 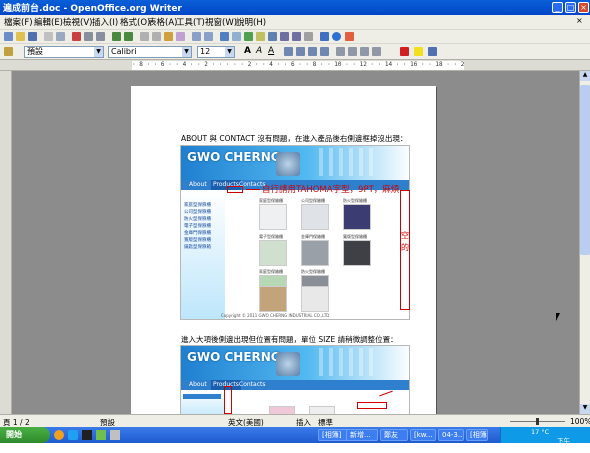 I want to click on font-name-select: Calibri ▼, so click(x=150, y=52).